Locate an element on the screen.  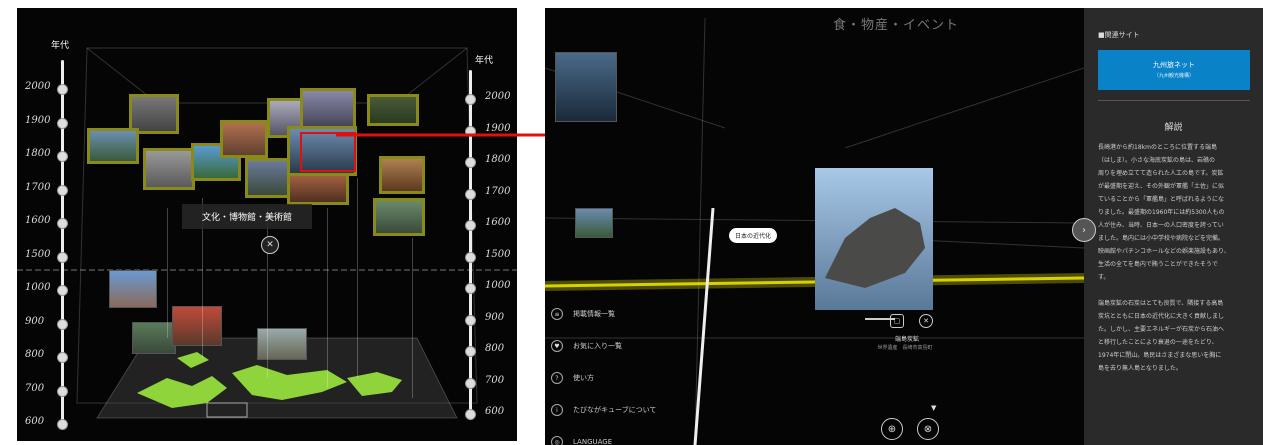
related-site-button-label: 九州旅ネット is located at coordinates (1174, 65).